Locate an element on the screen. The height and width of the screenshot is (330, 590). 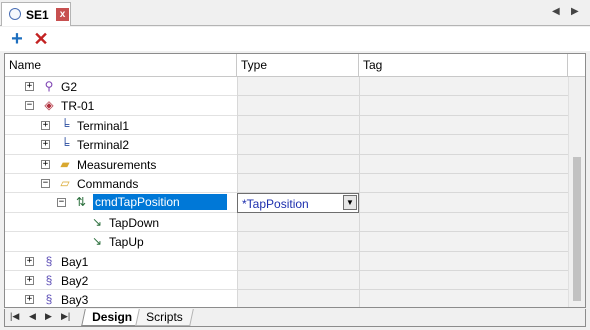
node-label: Terminal2 is located at coordinates (103, 145).